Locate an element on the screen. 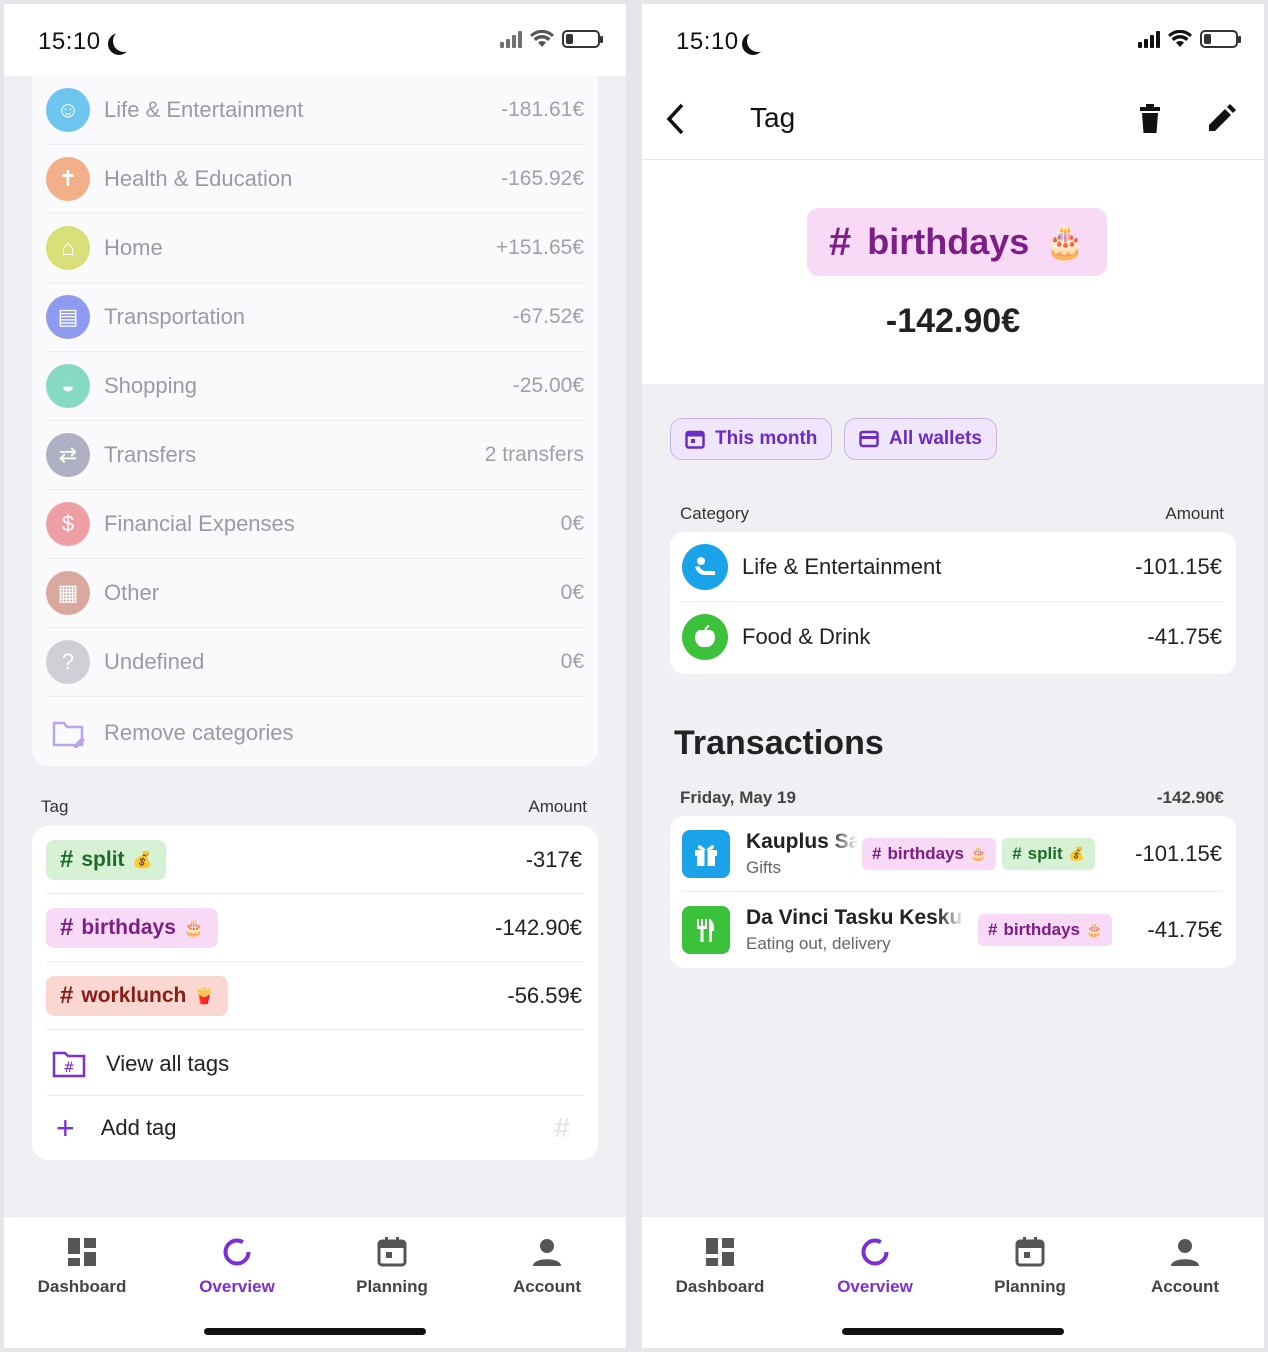 The height and width of the screenshot is (1352, 1268). top-app-bar: Tag is located at coordinates (953, 118).